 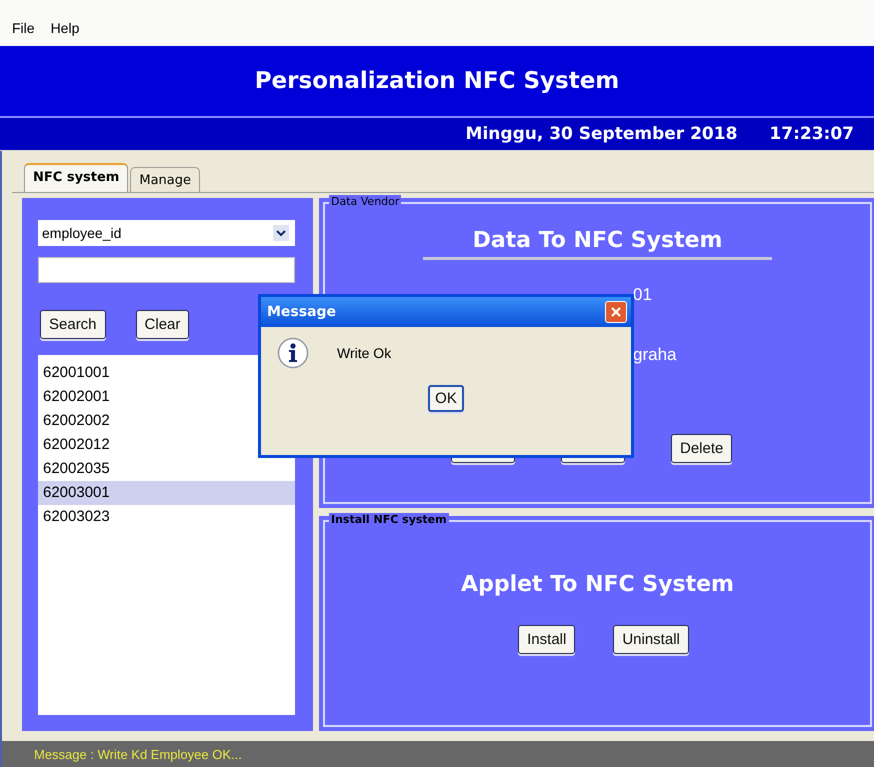 I want to click on chevron-down-icon, so click(x=281, y=233).